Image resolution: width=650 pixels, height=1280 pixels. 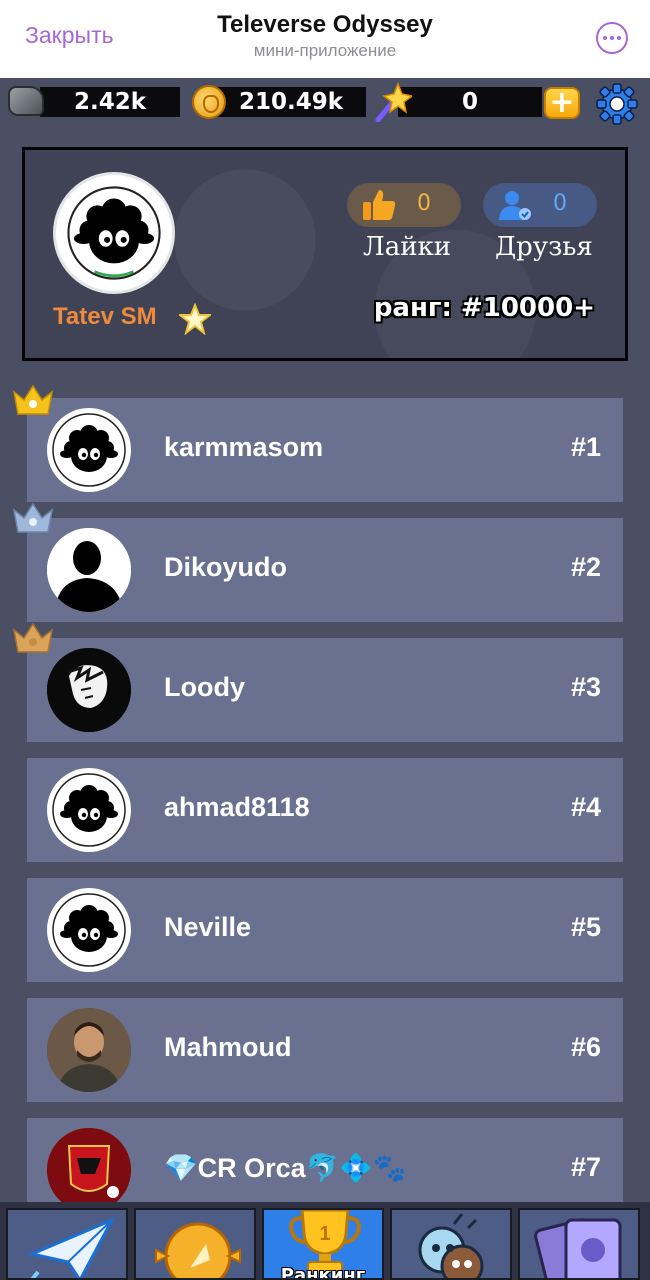 What do you see at coordinates (228, 1047) in the screenshot?
I see `player-name: Mahmoud` at bounding box center [228, 1047].